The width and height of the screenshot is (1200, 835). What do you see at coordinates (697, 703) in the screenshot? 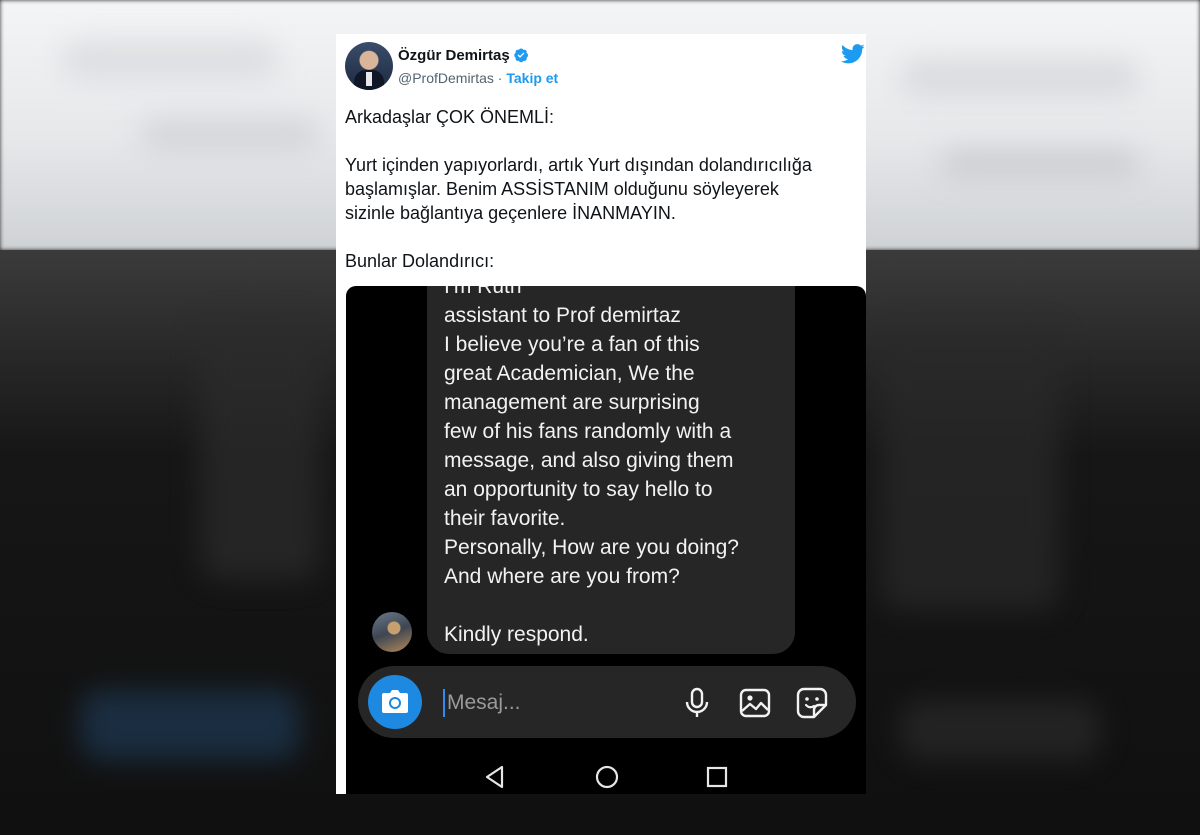
I see `microphone-icon` at bounding box center [697, 703].